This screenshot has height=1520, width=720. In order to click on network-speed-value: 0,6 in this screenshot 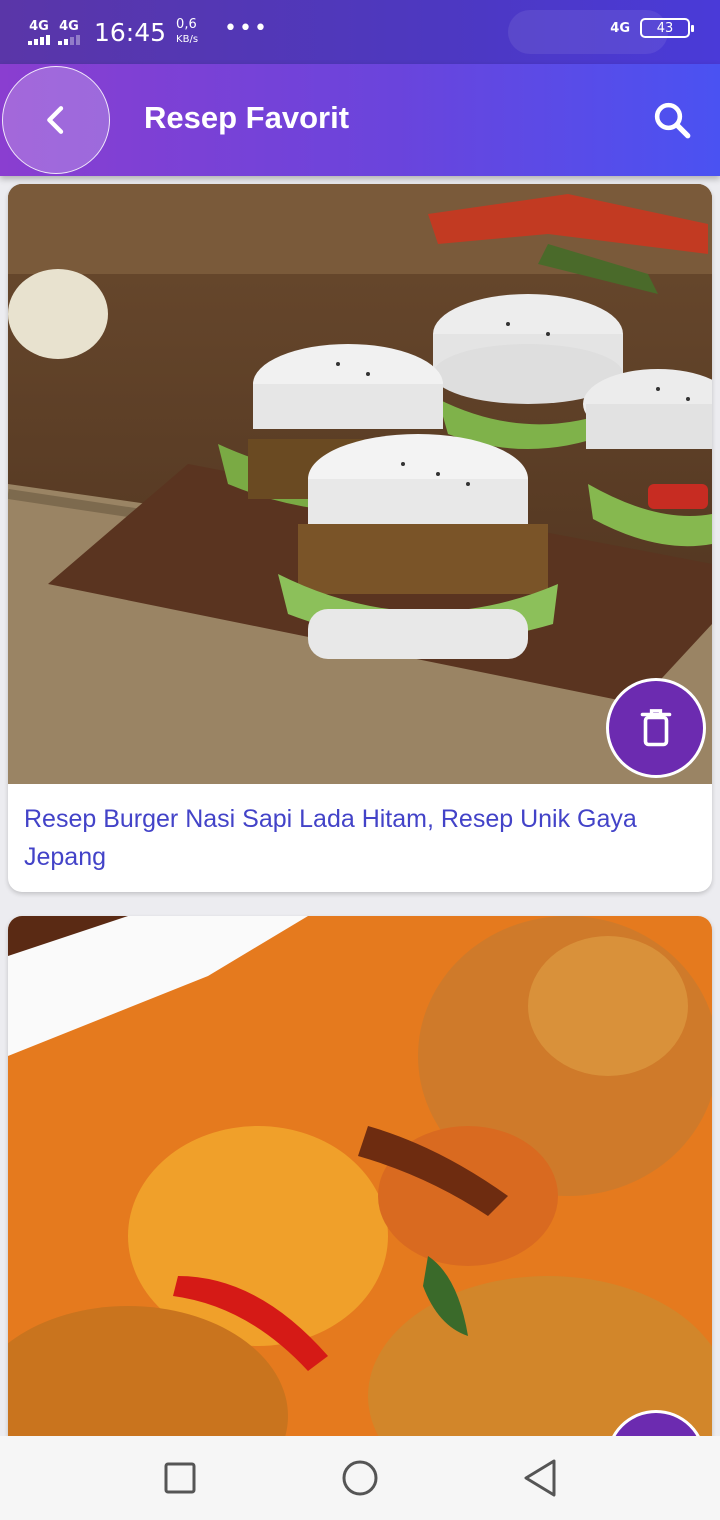, I will do `click(186, 24)`.